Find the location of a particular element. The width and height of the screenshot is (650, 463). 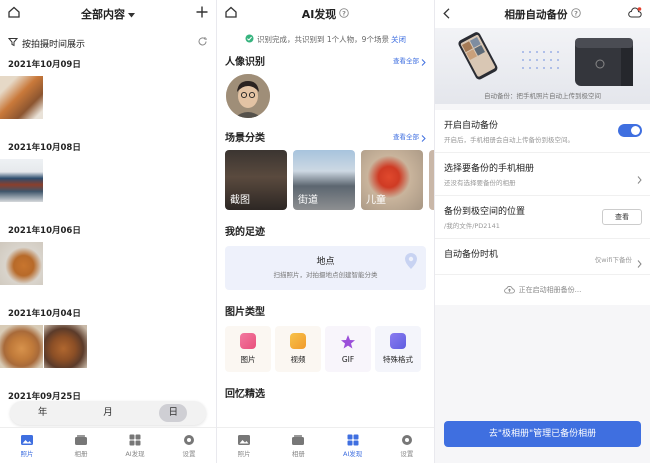

types-title: 图片类型 is located at coordinates (245, 312).